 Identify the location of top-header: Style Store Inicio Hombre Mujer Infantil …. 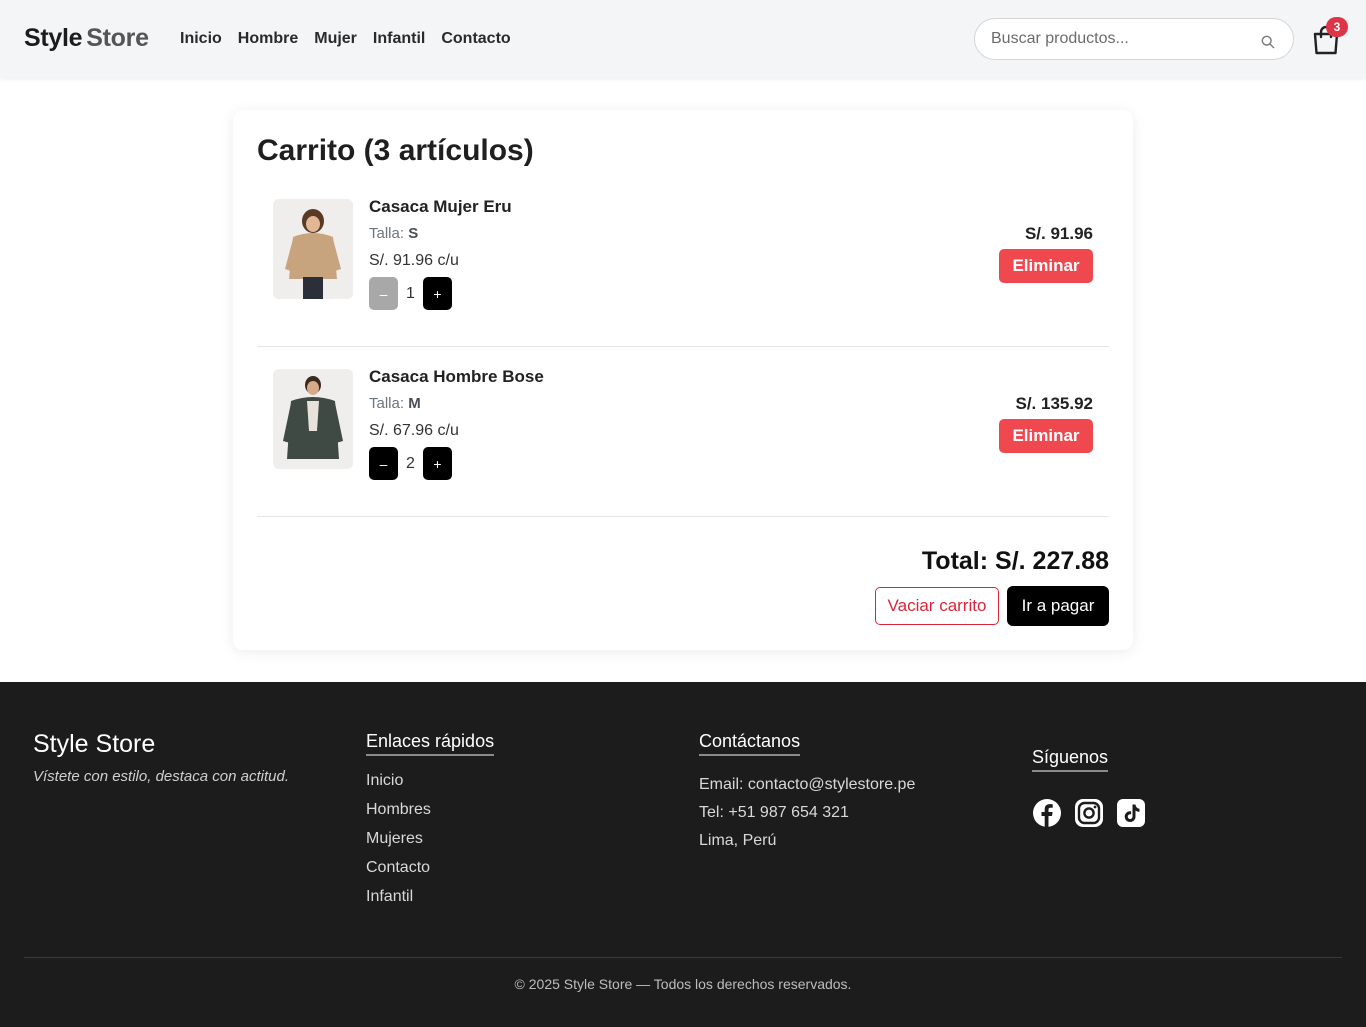
(683, 39).